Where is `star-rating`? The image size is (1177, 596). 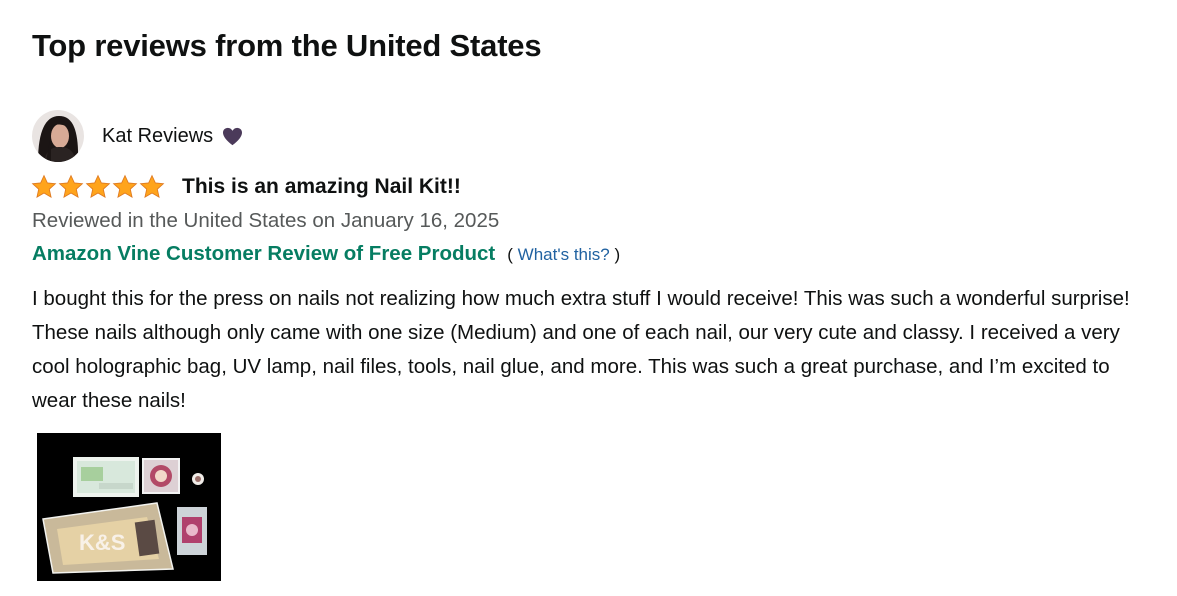
star-rating is located at coordinates (98, 187).